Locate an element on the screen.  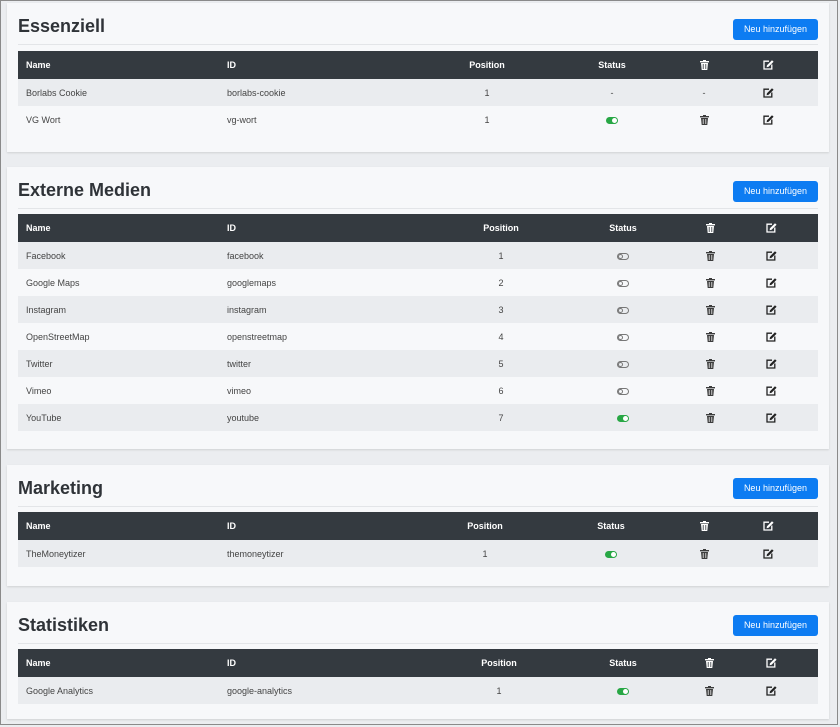
row-name: VG Wort is located at coordinates (43, 119).